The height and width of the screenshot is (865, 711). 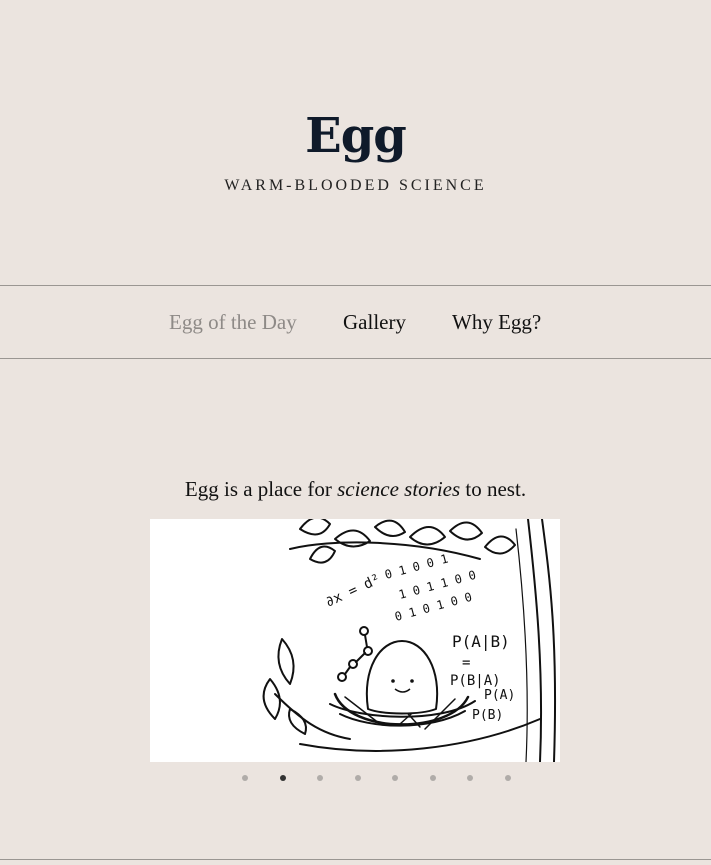 I want to click on main-nav: Egg of the Day Gallery Why Egg?, so click(x=355, y=322).